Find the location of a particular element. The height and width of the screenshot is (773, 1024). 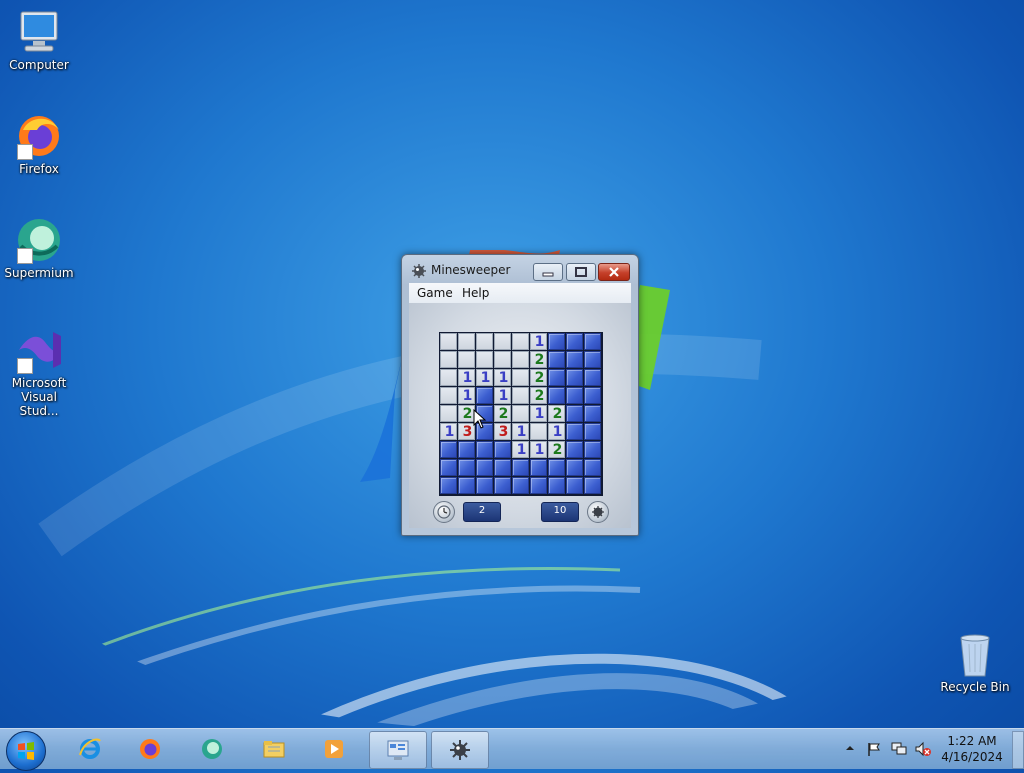

taskbar-control-panel is located at coordinates (398, 750).